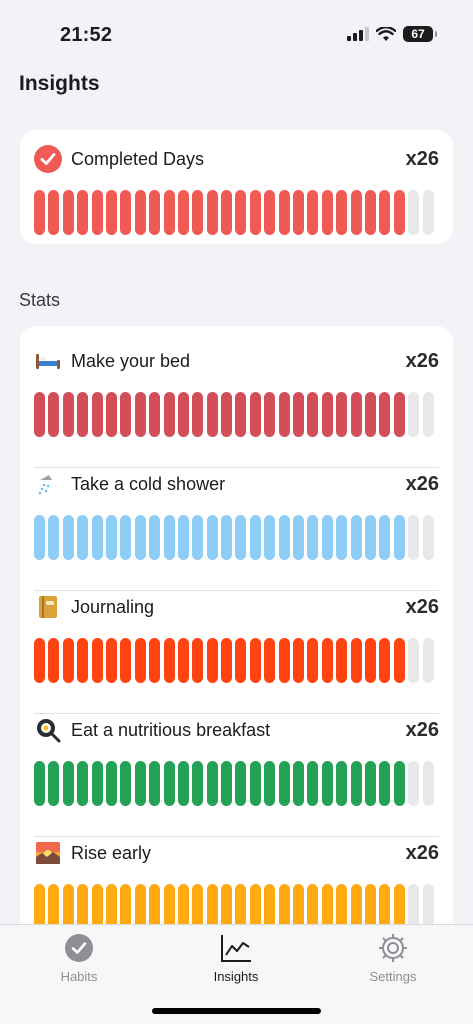 The image size is (473, 1024). What do you see at coordinates (386, 33) in the screenshot?
I see `wifi-icon` at bounding box center [386, 33].